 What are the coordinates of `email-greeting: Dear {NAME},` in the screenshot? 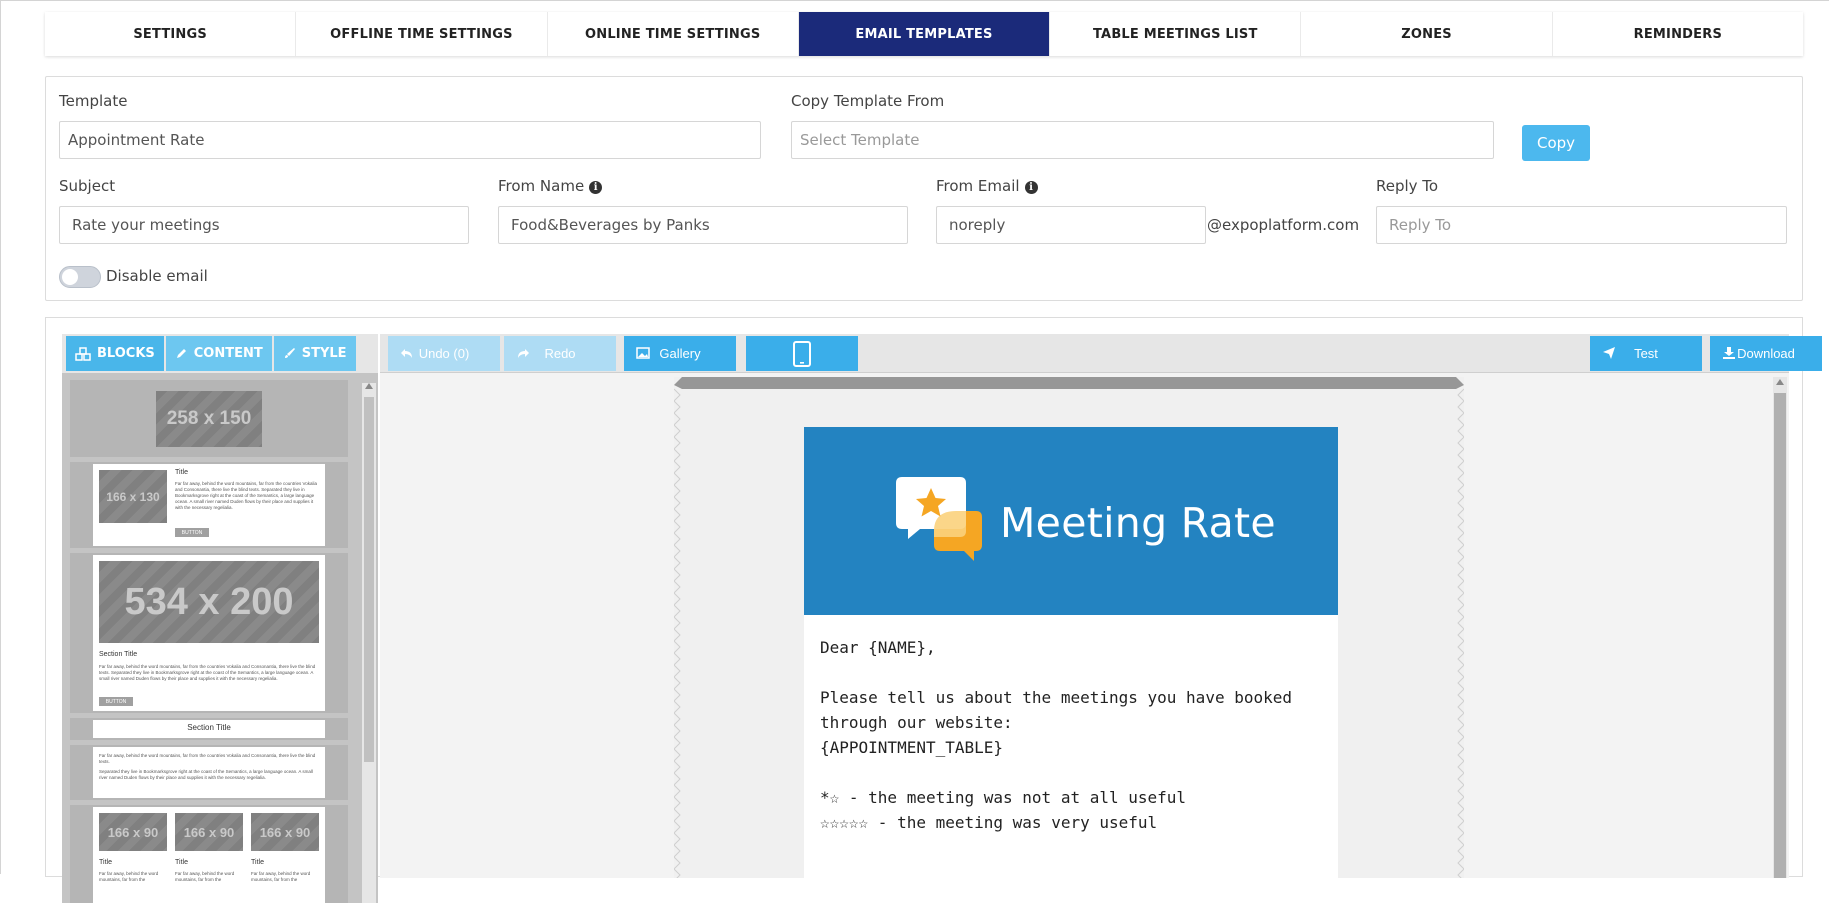 It's located at (878, 647).